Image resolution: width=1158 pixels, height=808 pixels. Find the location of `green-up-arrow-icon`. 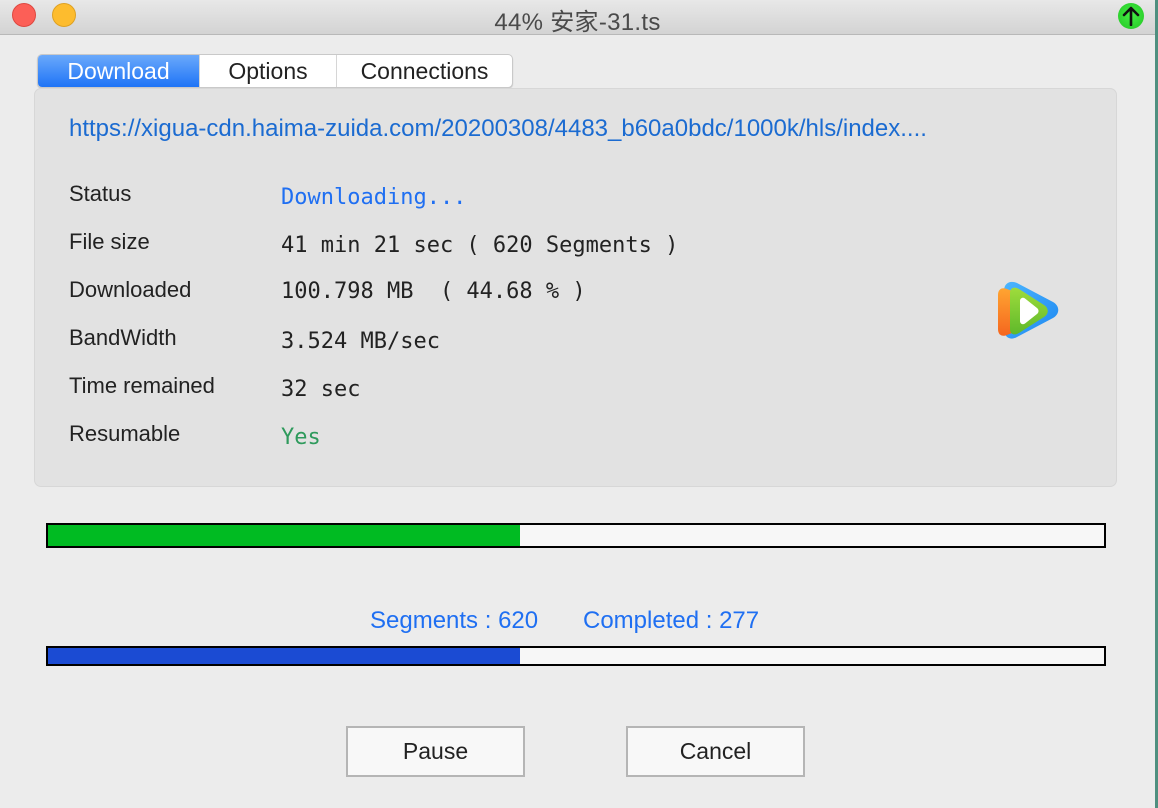

green-up-arrow-icon is located at coordinates (1131, 16).